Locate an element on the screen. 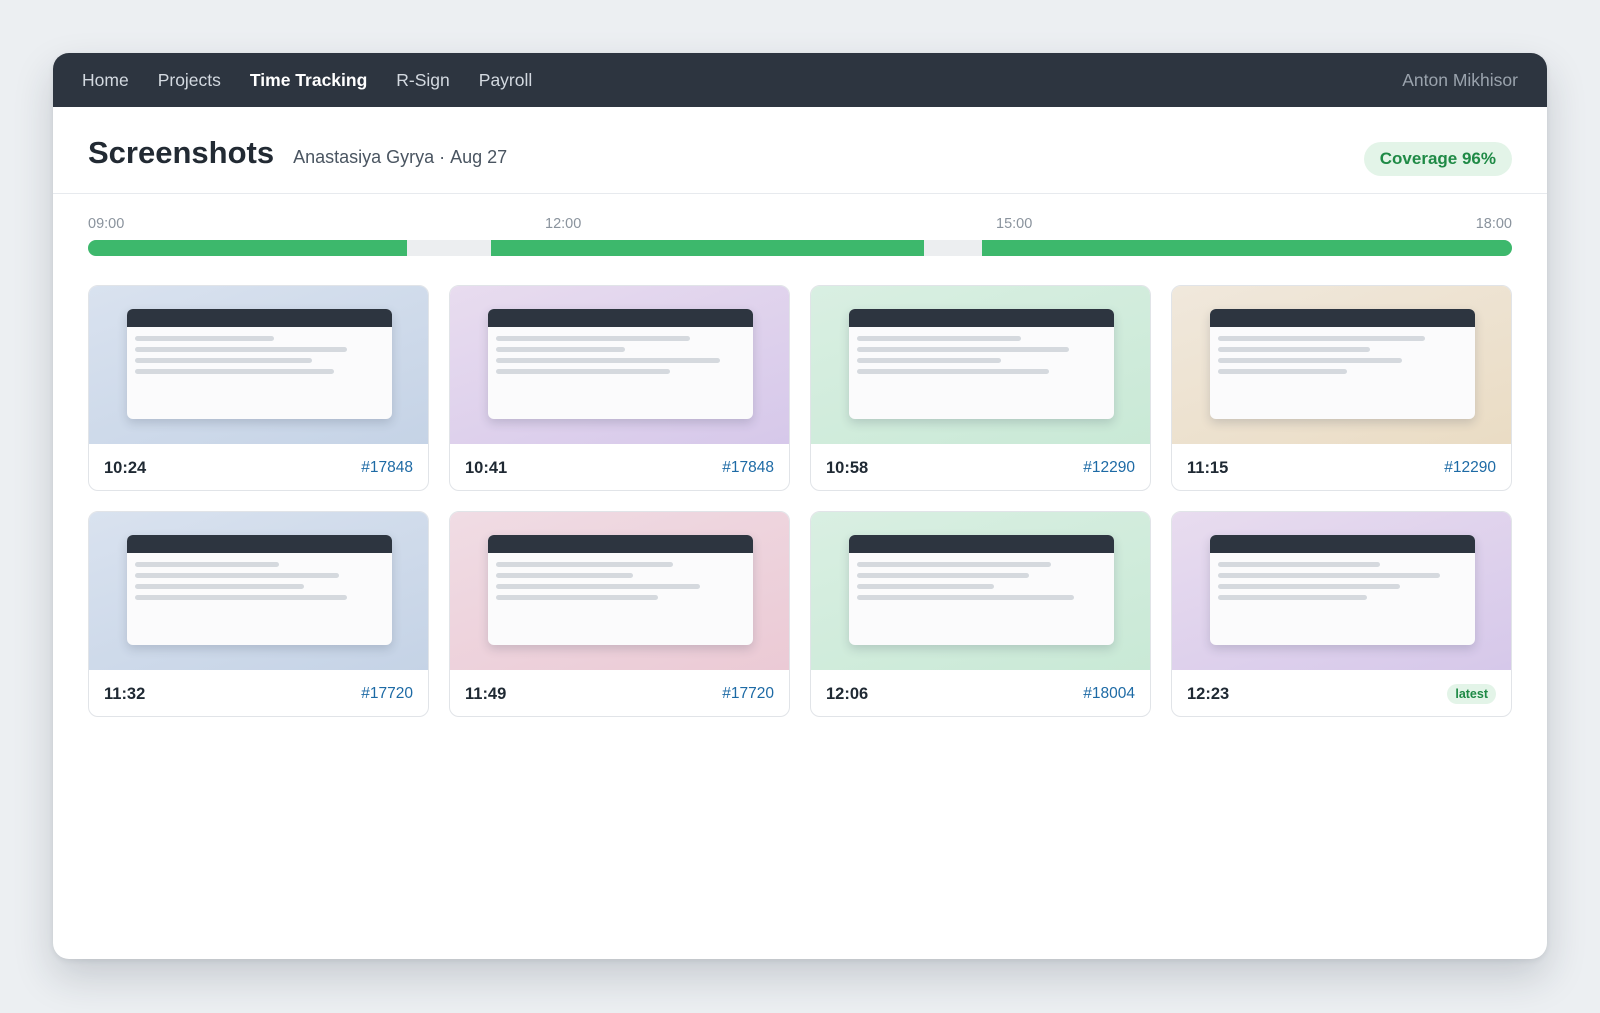 The height and width of the screenshot is (1013, 1600). card-footer: 11:49 #17720 is located at coordinates (619, 693).